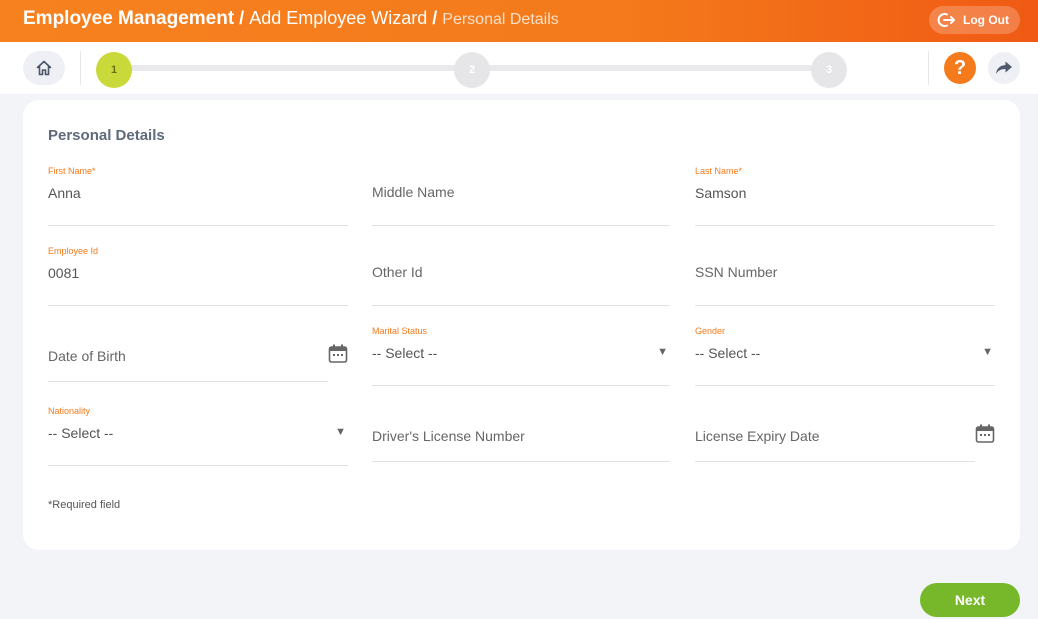 The height and width of the screenshot is (619, 1038). I want to click on other-id-field: Other Id, so click(521, 276).